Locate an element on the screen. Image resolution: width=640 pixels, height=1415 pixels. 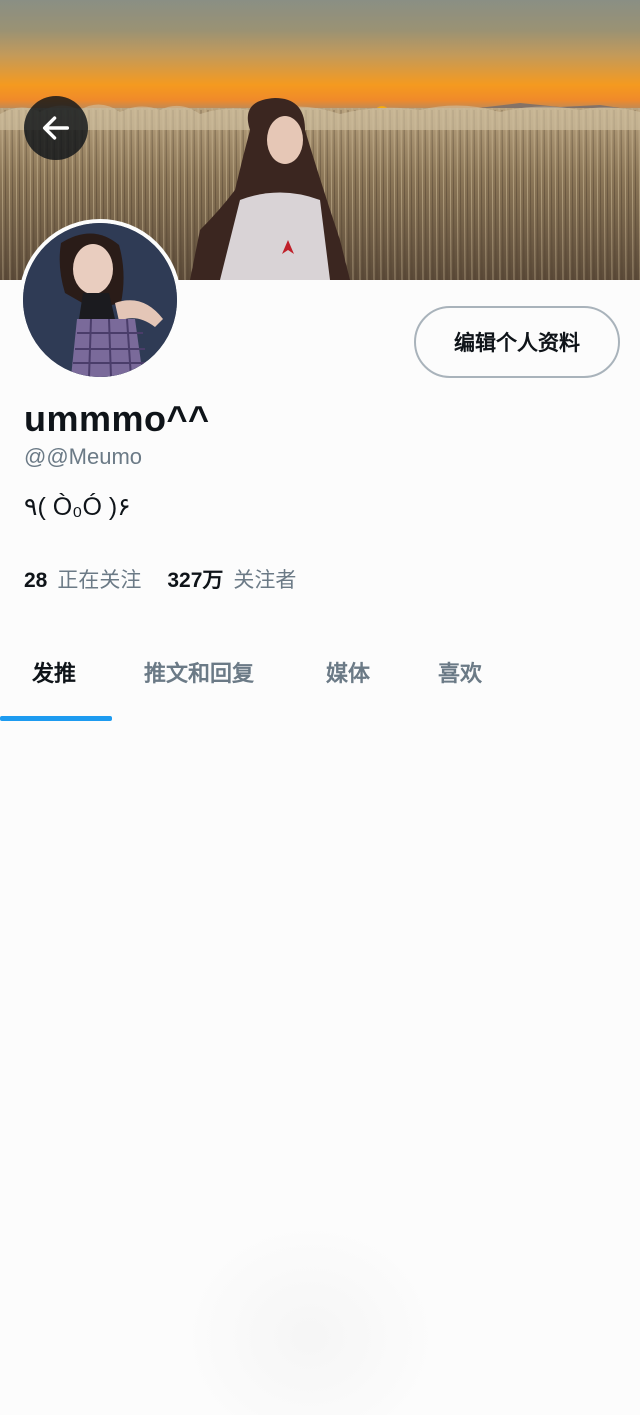
following-link: 28 正在关注 is located at coordinates (95, 579).